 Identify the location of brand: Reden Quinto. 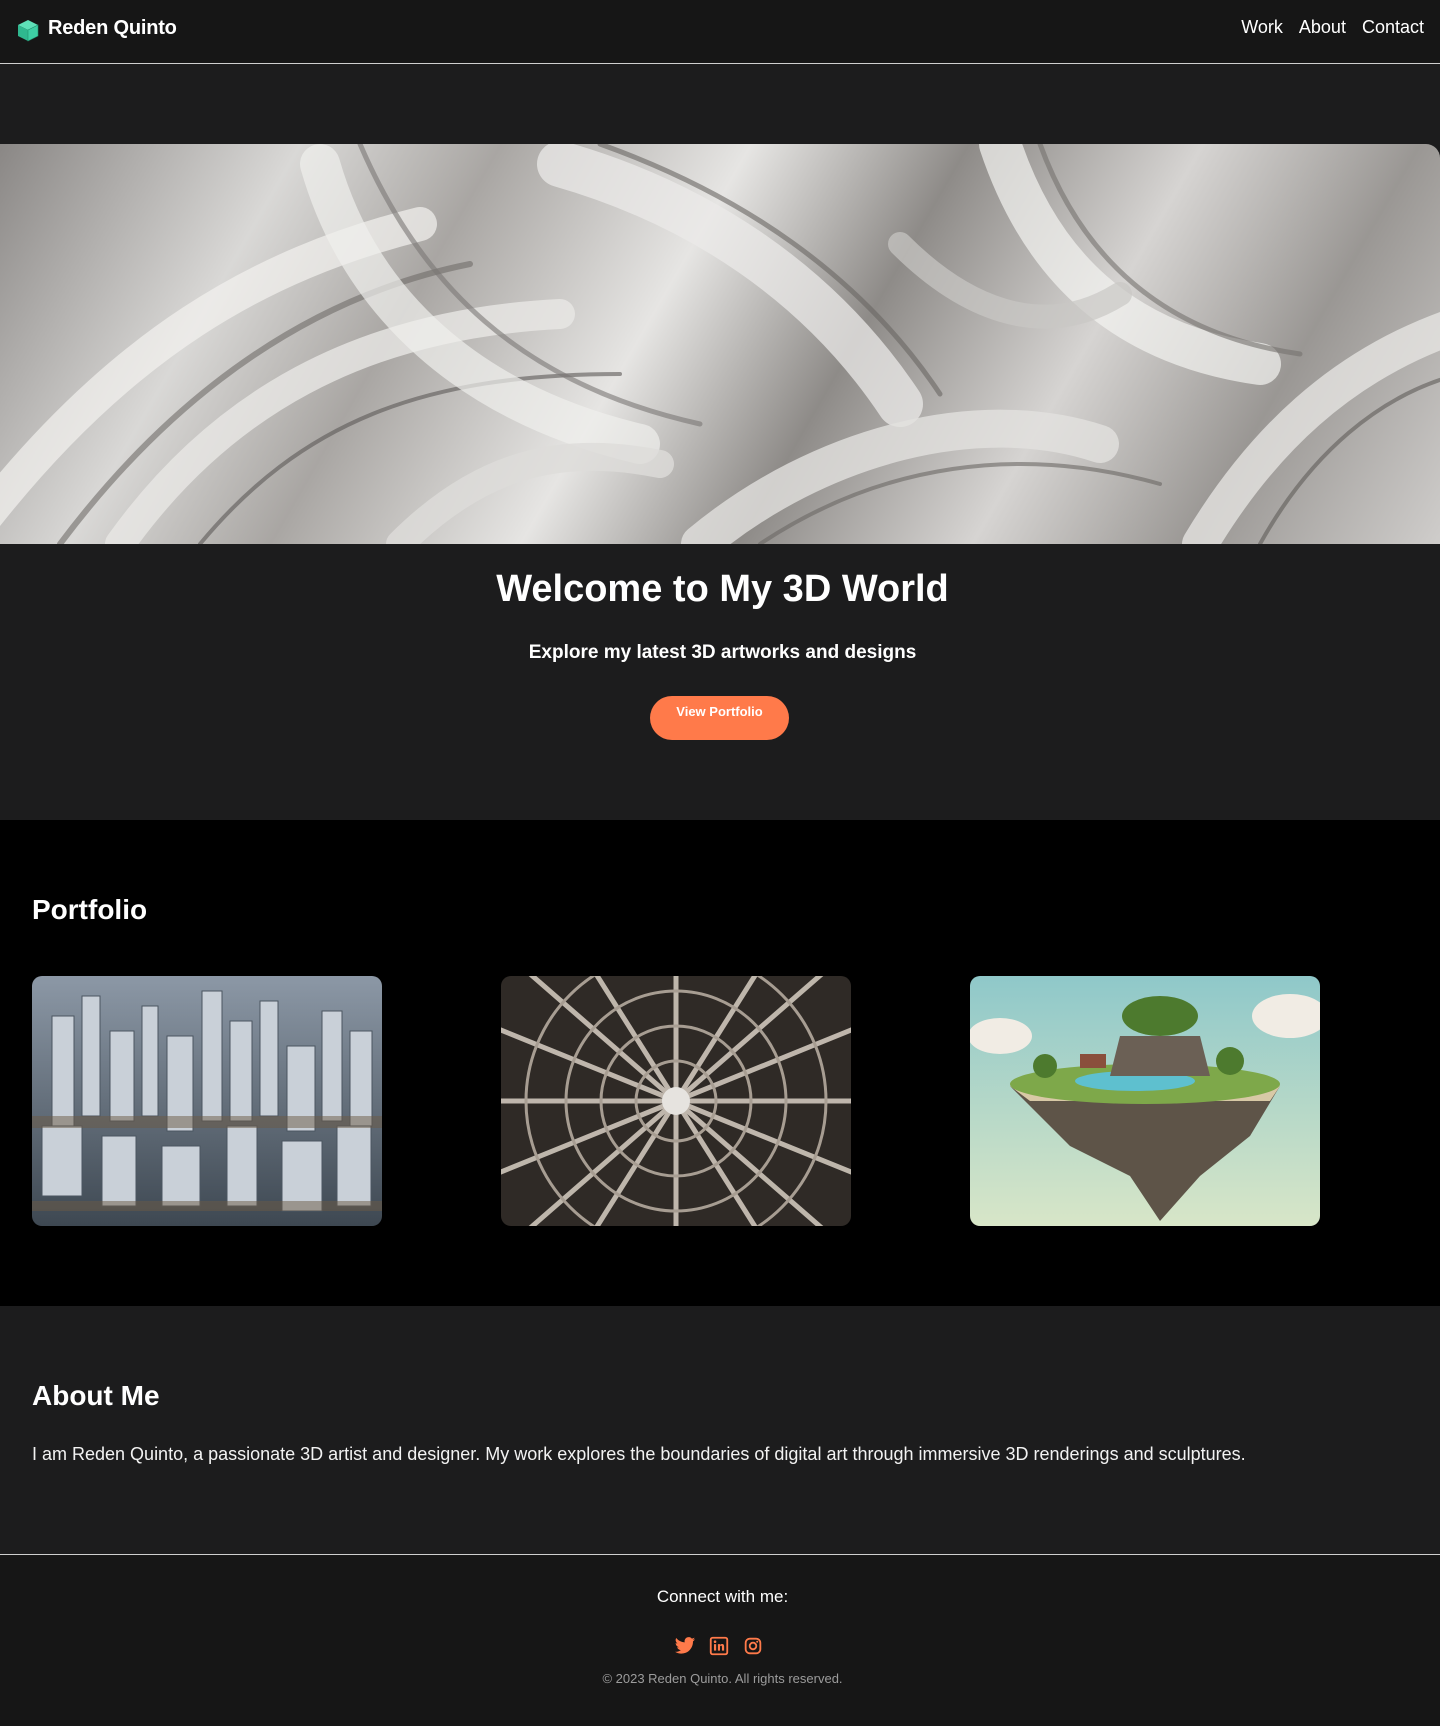
(96, 28).